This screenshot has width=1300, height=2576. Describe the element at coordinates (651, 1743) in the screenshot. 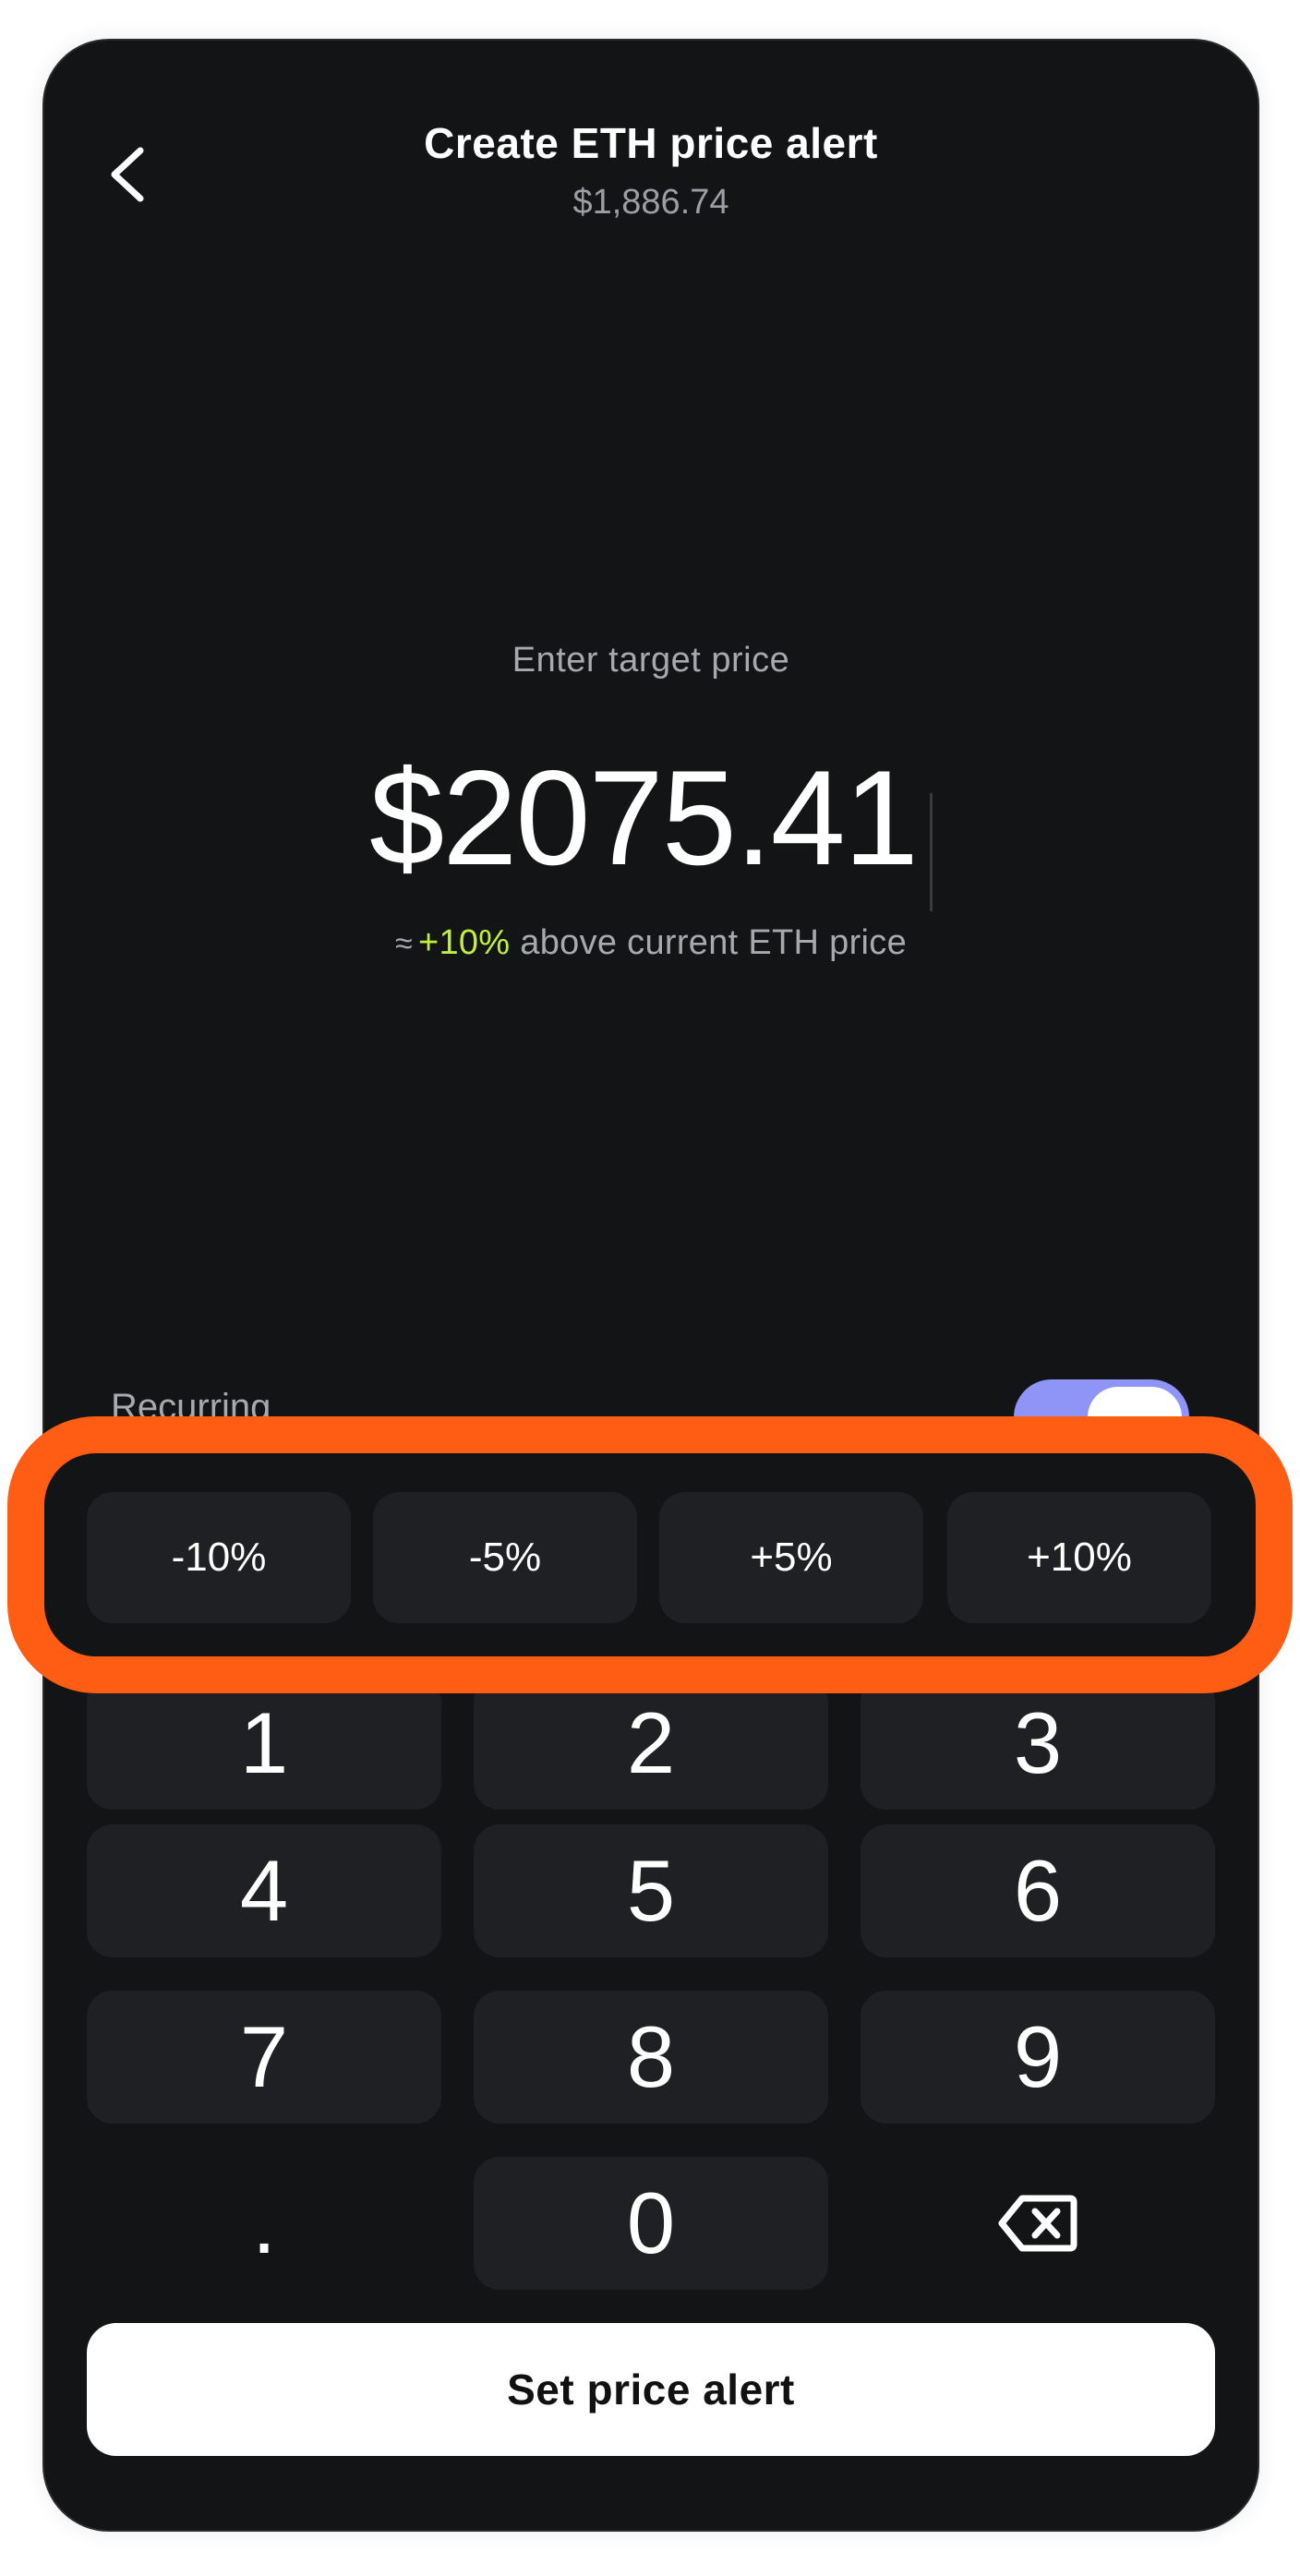

I see `key-2: 2` at that location.